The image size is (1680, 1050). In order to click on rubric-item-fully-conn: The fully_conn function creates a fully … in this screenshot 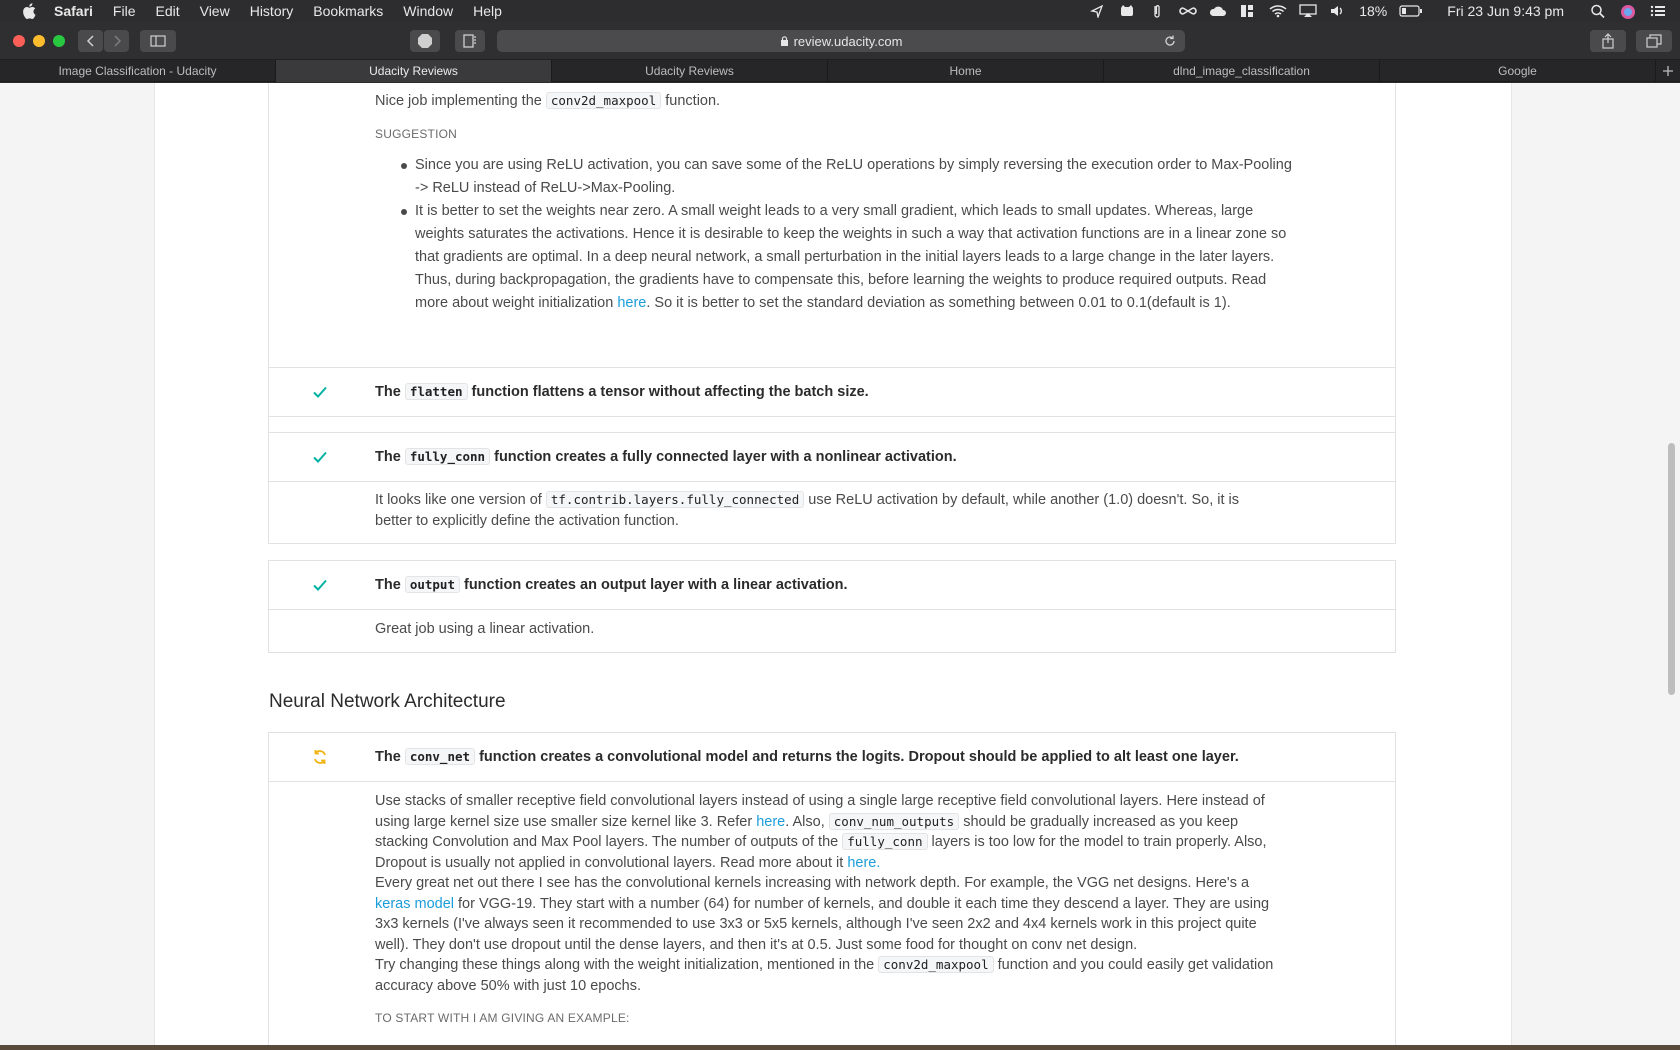, I will do `click(832, 488)`.